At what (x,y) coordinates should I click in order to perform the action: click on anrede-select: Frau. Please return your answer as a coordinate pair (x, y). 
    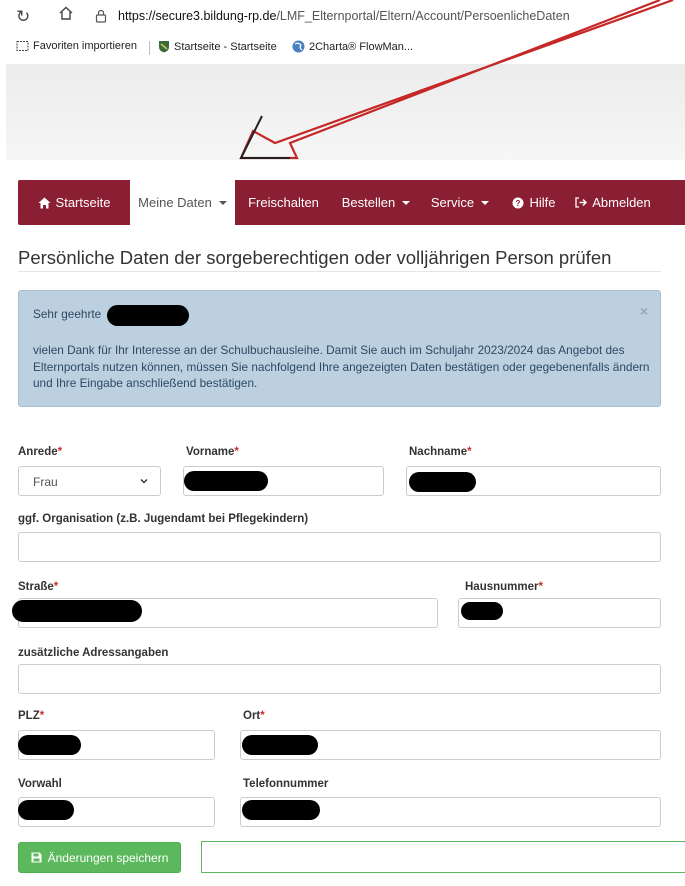
    Looking at the image, I should click on (89, 481).